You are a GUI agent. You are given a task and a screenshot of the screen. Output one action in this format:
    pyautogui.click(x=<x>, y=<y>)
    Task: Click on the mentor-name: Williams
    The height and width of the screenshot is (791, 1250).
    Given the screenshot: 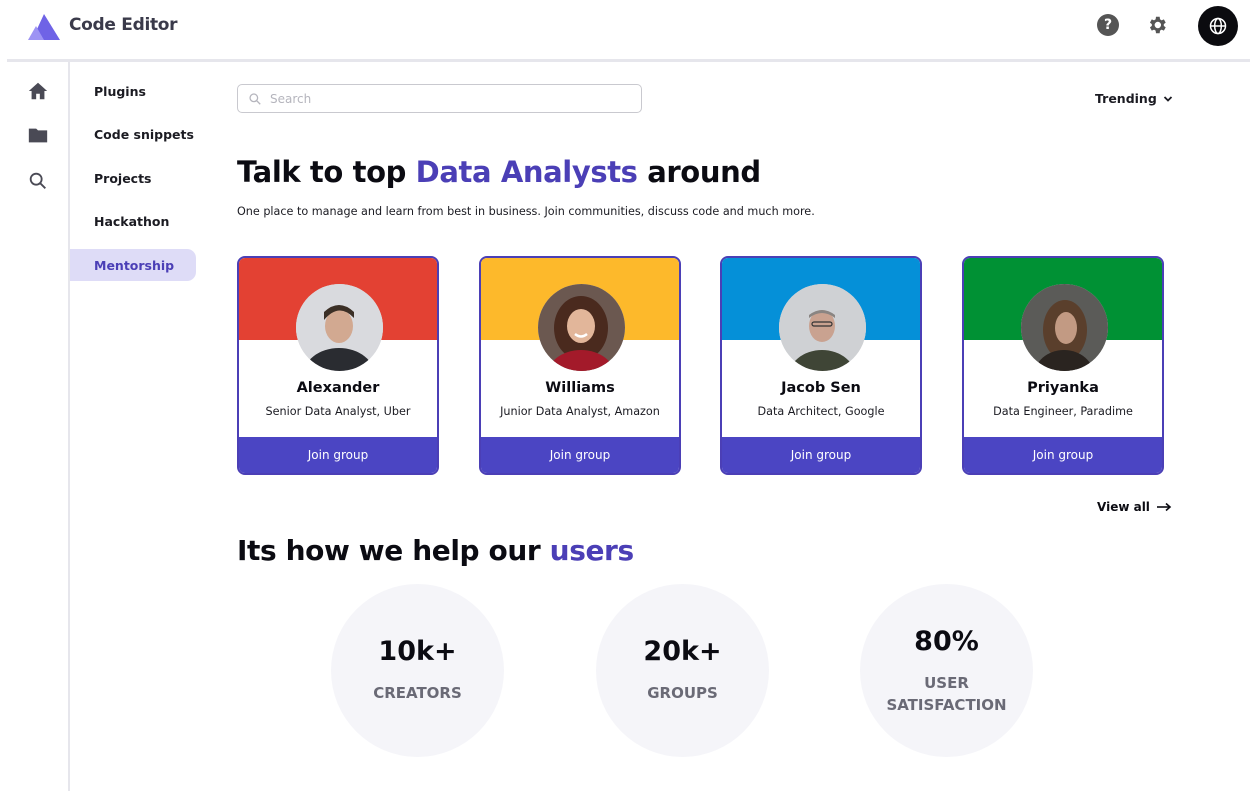 What is the action you would take?
    pyautogui.click(x=580, y=388)
    